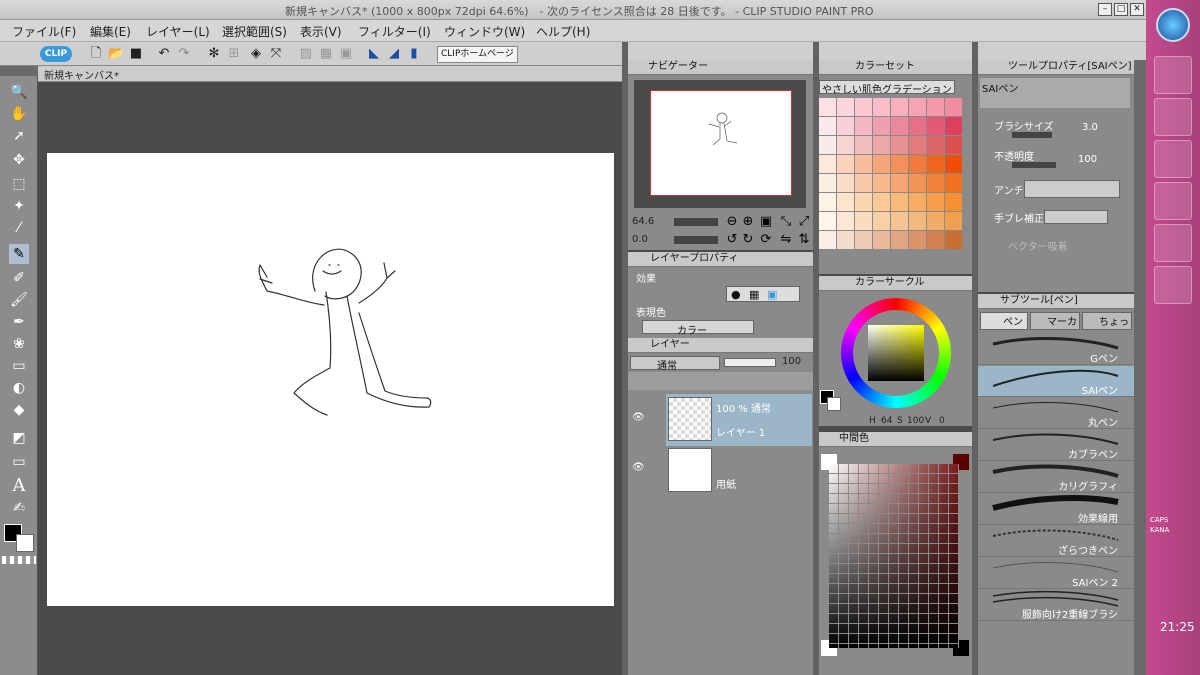 This screenshot has width=1200, height=675. What do you see at coordinates (786, 222) in the screenshot?
I see `fit-icon: ⤡` at bounding box center [786, 222].